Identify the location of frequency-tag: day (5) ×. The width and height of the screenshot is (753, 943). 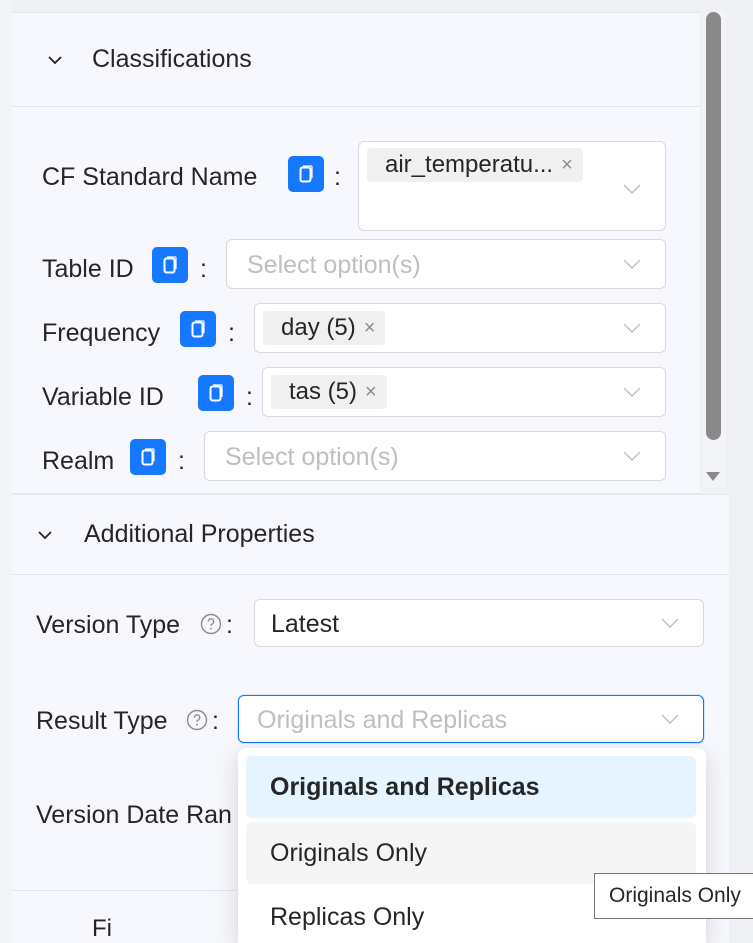
(324, 328).